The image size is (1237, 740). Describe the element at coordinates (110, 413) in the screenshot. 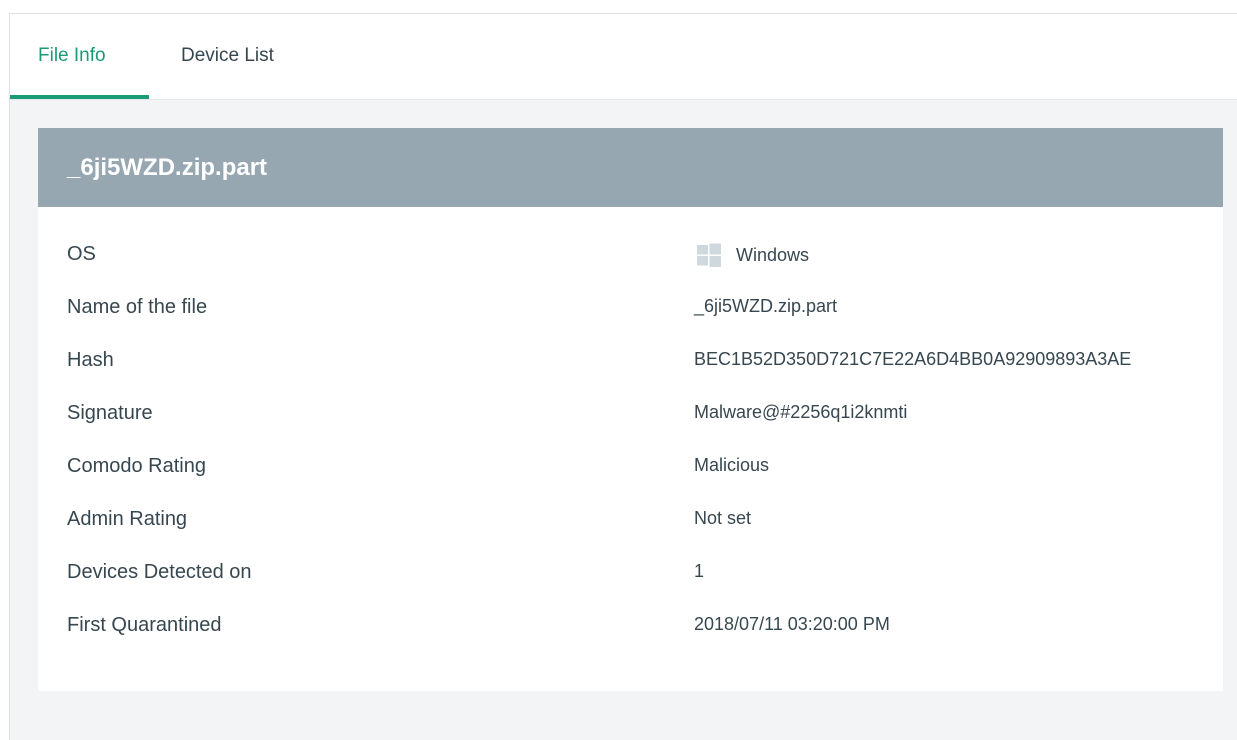

I see `signature-label: Signature` at that location.